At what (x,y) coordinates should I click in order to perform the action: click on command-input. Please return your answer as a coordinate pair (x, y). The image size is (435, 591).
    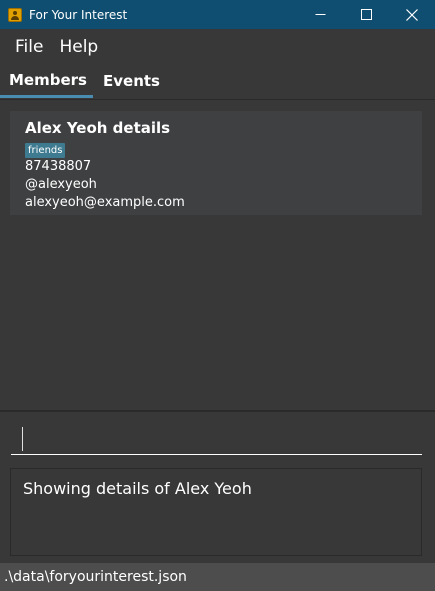
    Looking at the image, I should click on (216, 439).